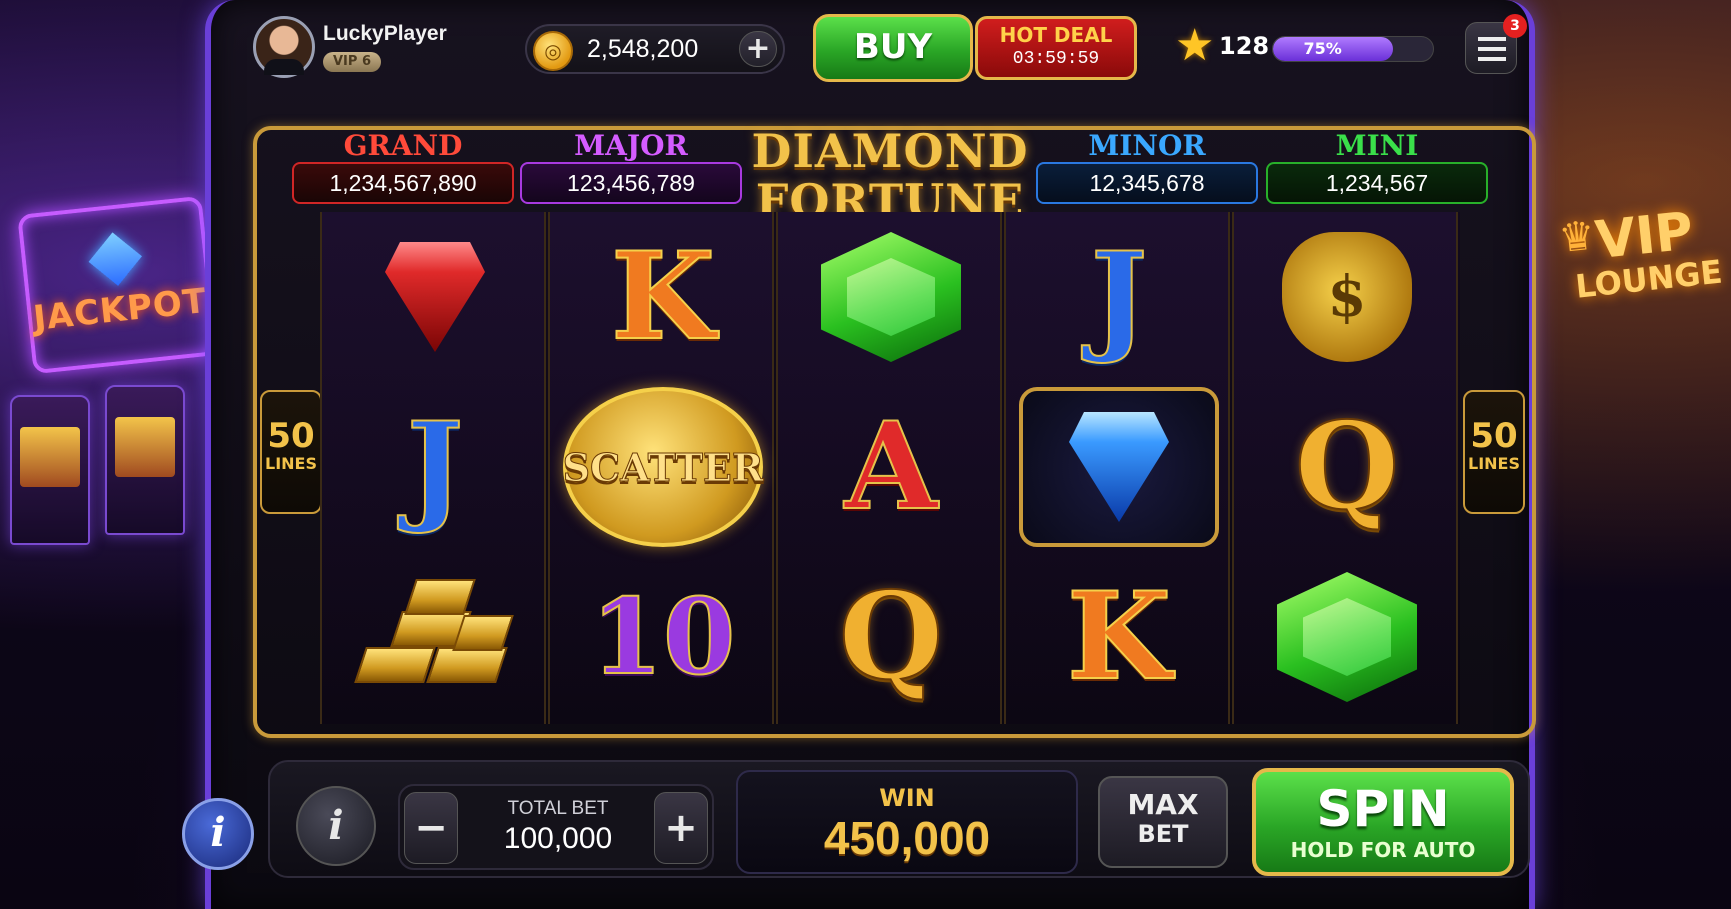 This screenshot has width=1731, height=909. What do you see at coordinates (218, 834) in the screenshot?
I see `info-button-outer: i` at bounding box center [218, 834].